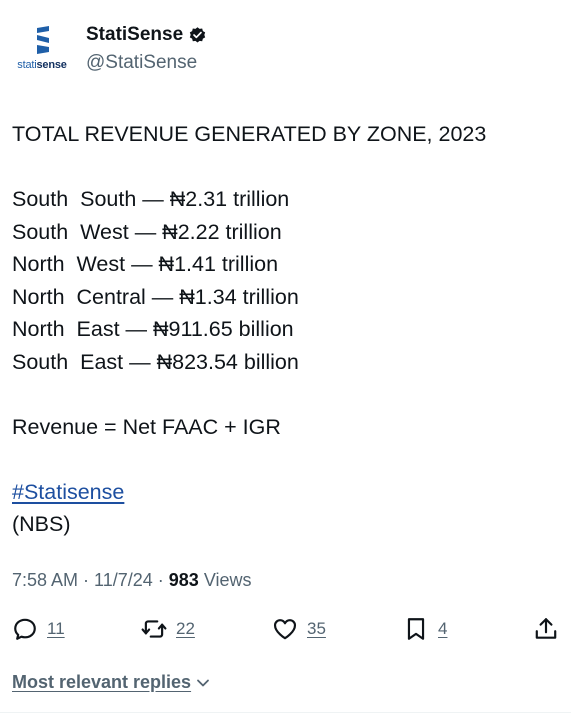  I want to click on repost-count: 22, so click(185, 628).